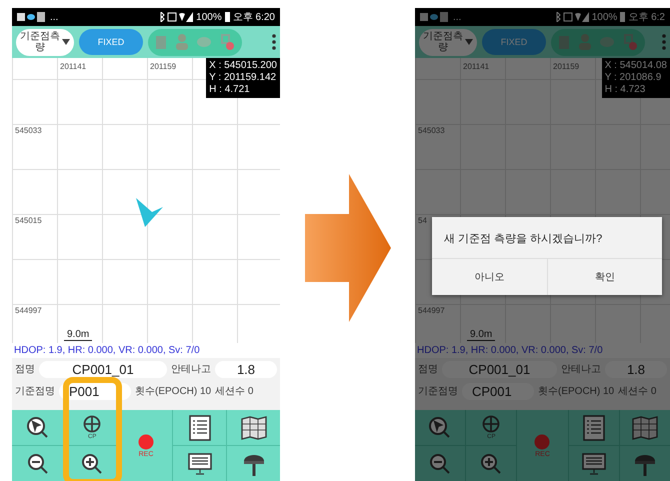  Describe the element at coordinates (243, 78) in the screenshot. I see `coordinate-readout: X : 545015.200 Y : 201159.142 H : 4.721` at that location.